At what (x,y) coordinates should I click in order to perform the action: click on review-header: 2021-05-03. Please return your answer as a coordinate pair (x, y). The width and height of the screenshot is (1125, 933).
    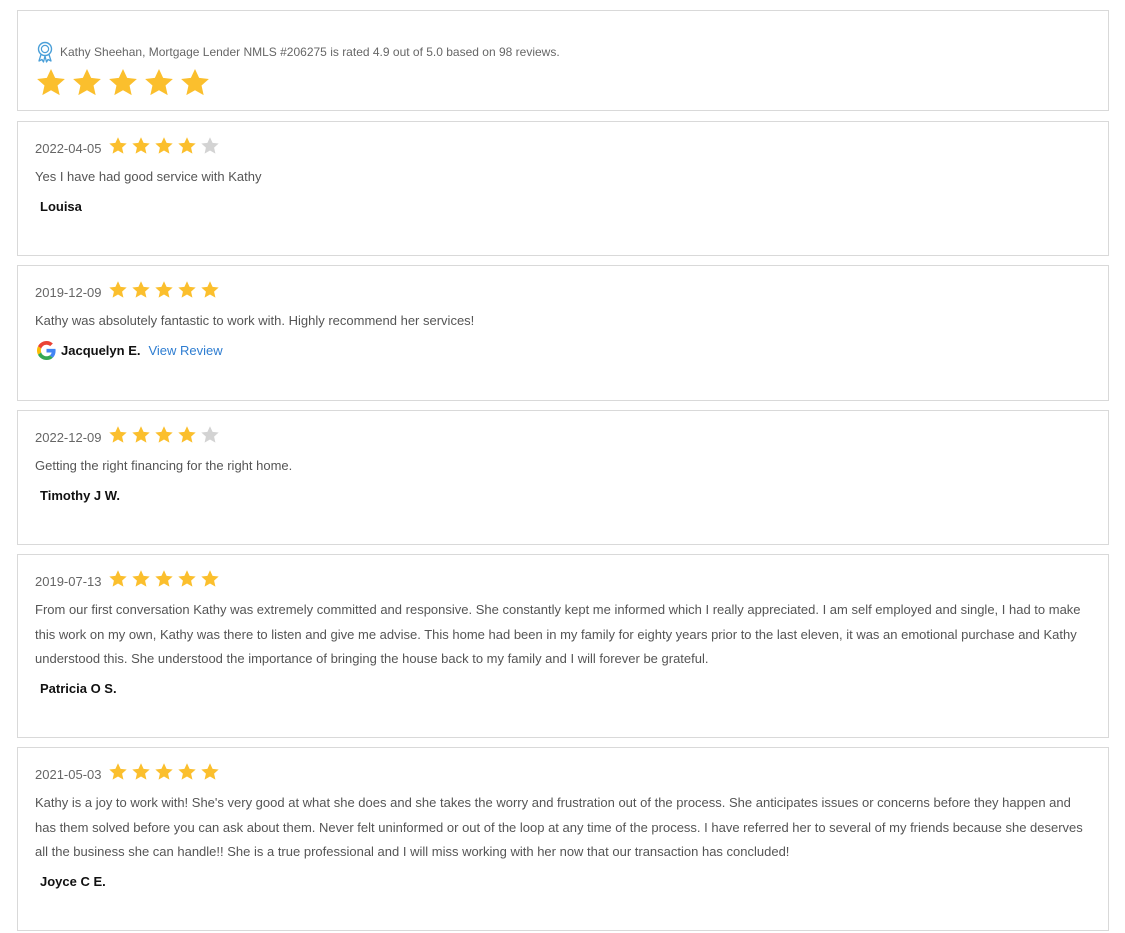
    Looking at the image, I should click on (127, 772).